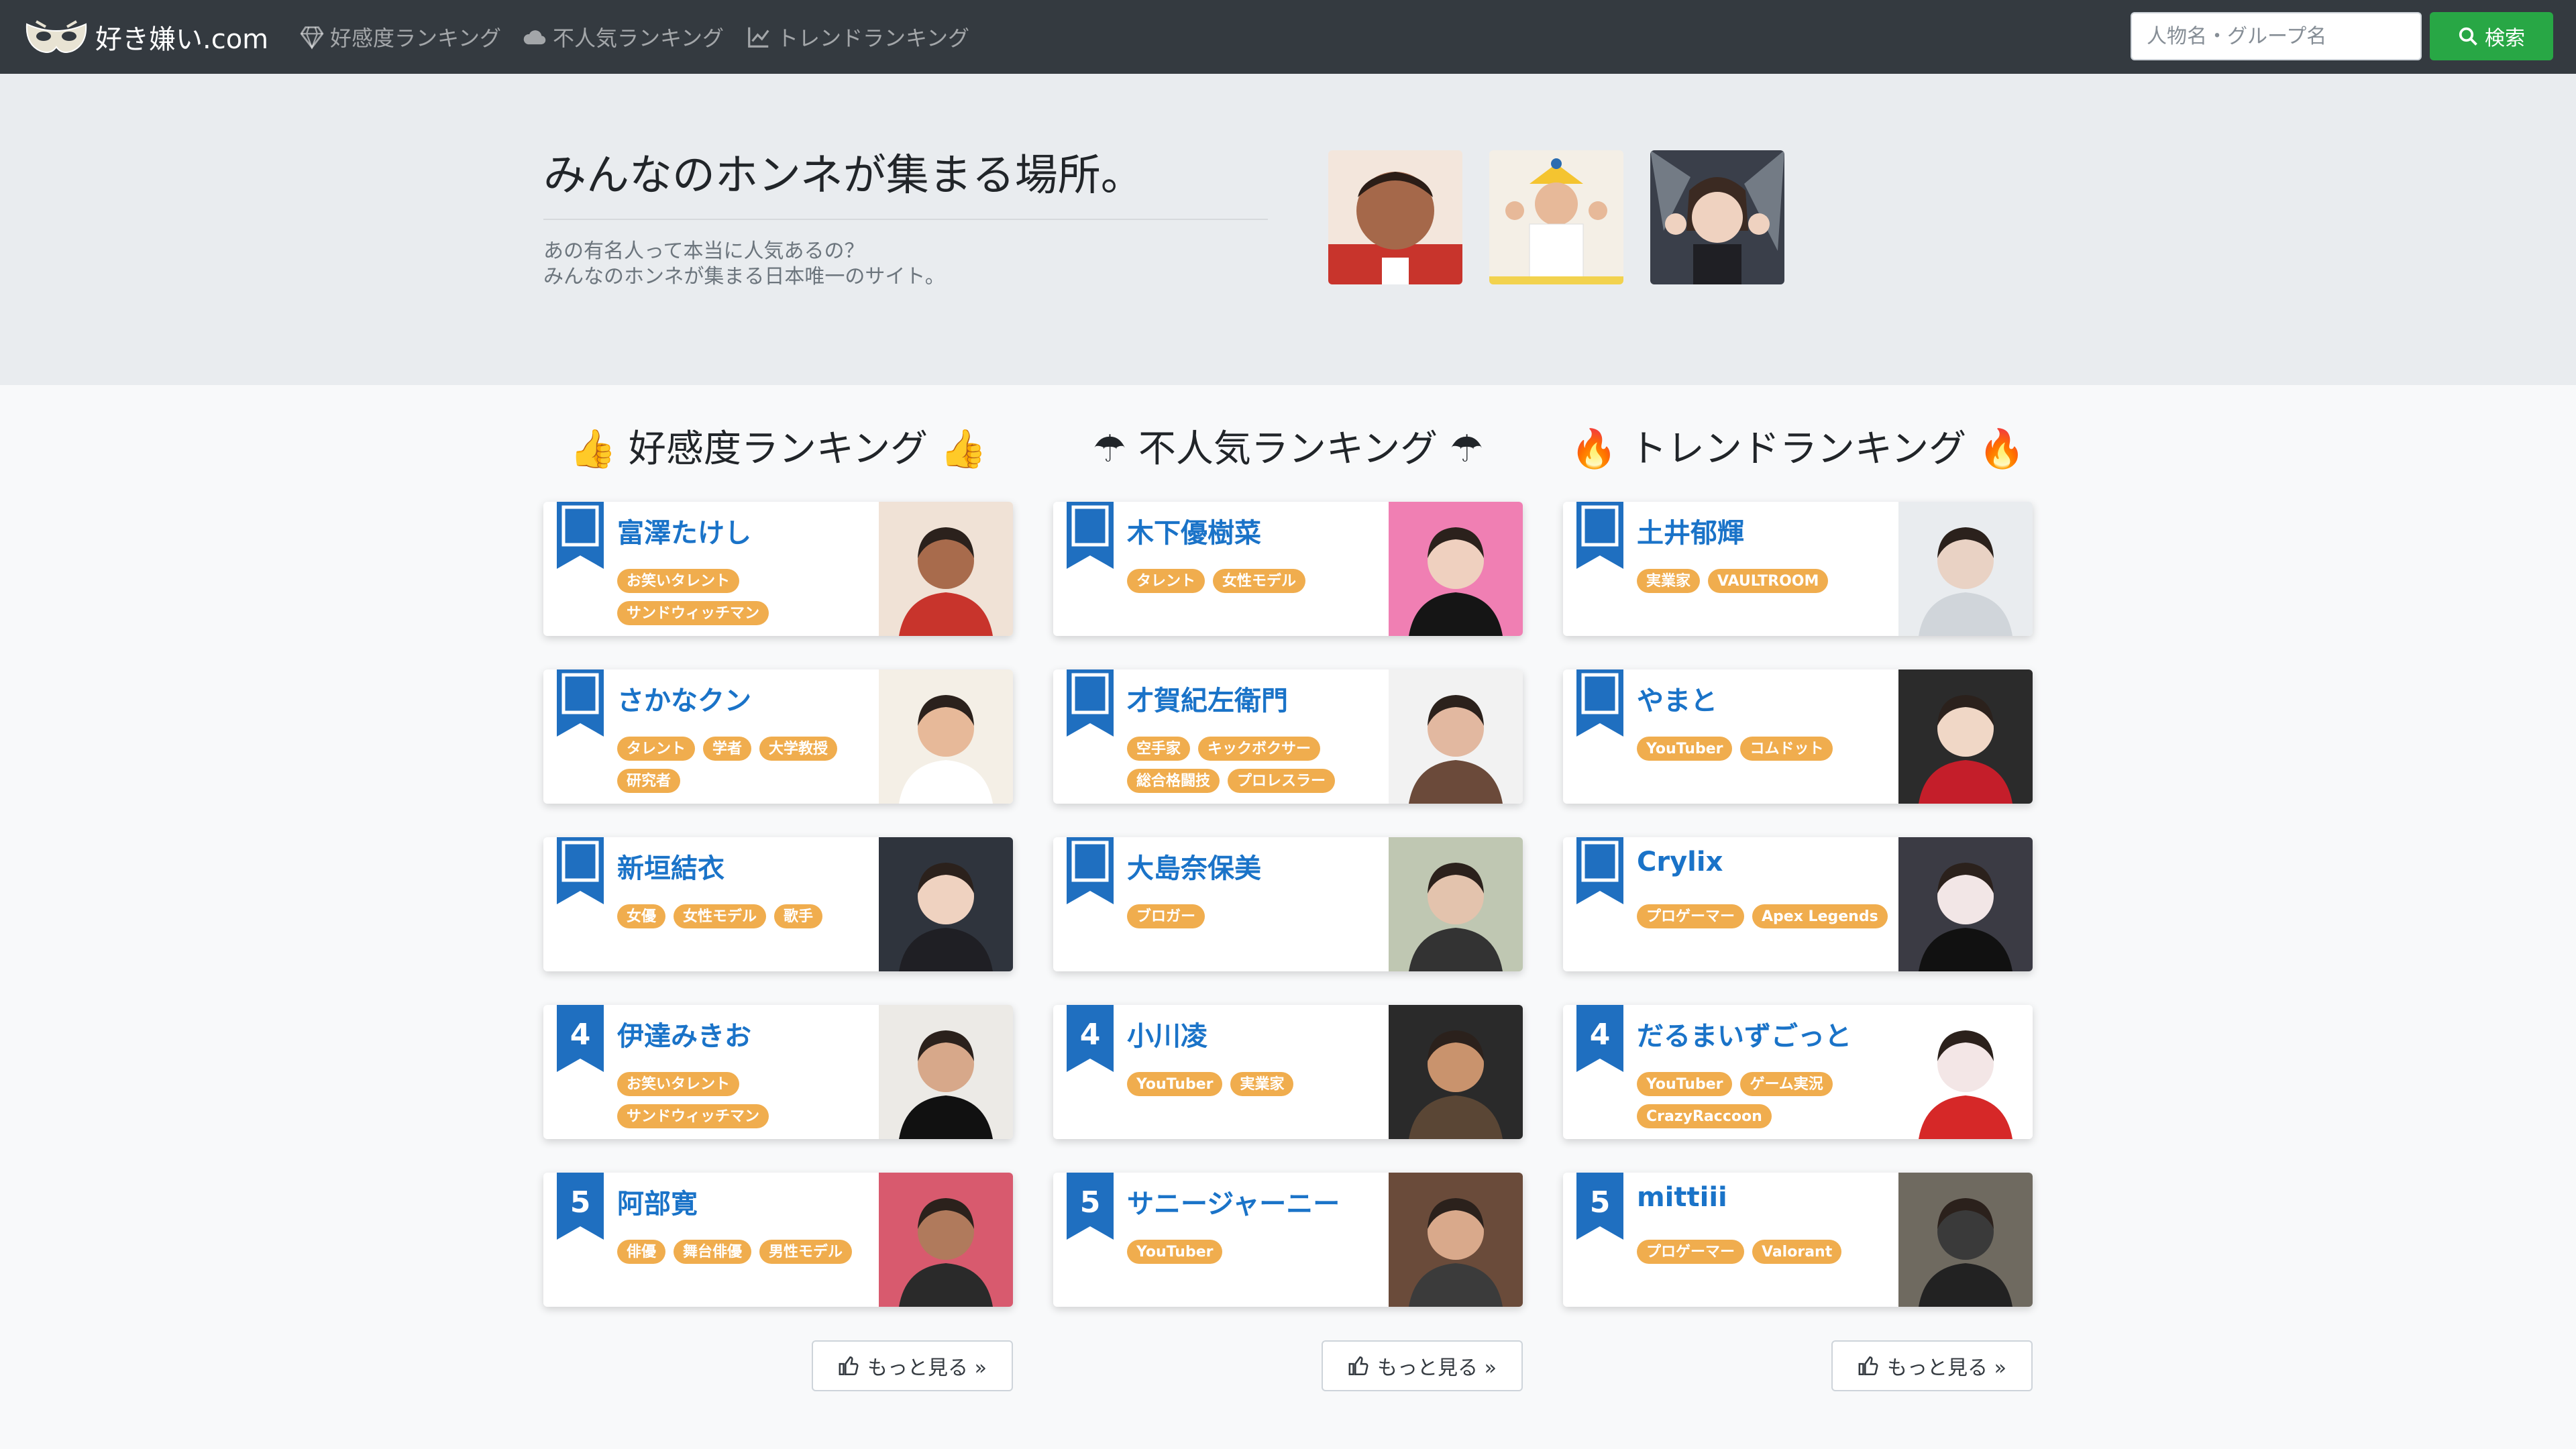  What do you see at coordinates (2276, 36) in the screenshot?
I see `search-input` at bounding box center [2276, 36].